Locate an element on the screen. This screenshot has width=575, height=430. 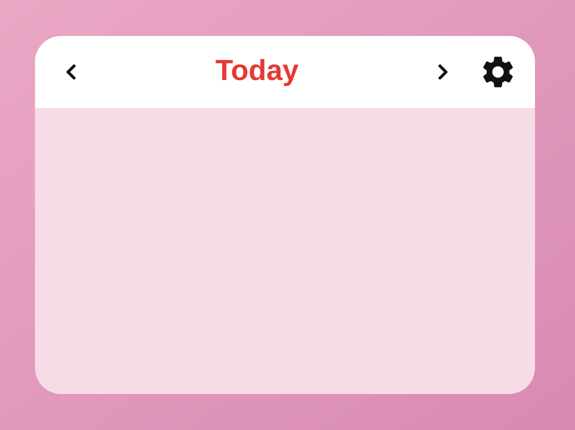
header-title: Today is located at coordinates (257, 72).